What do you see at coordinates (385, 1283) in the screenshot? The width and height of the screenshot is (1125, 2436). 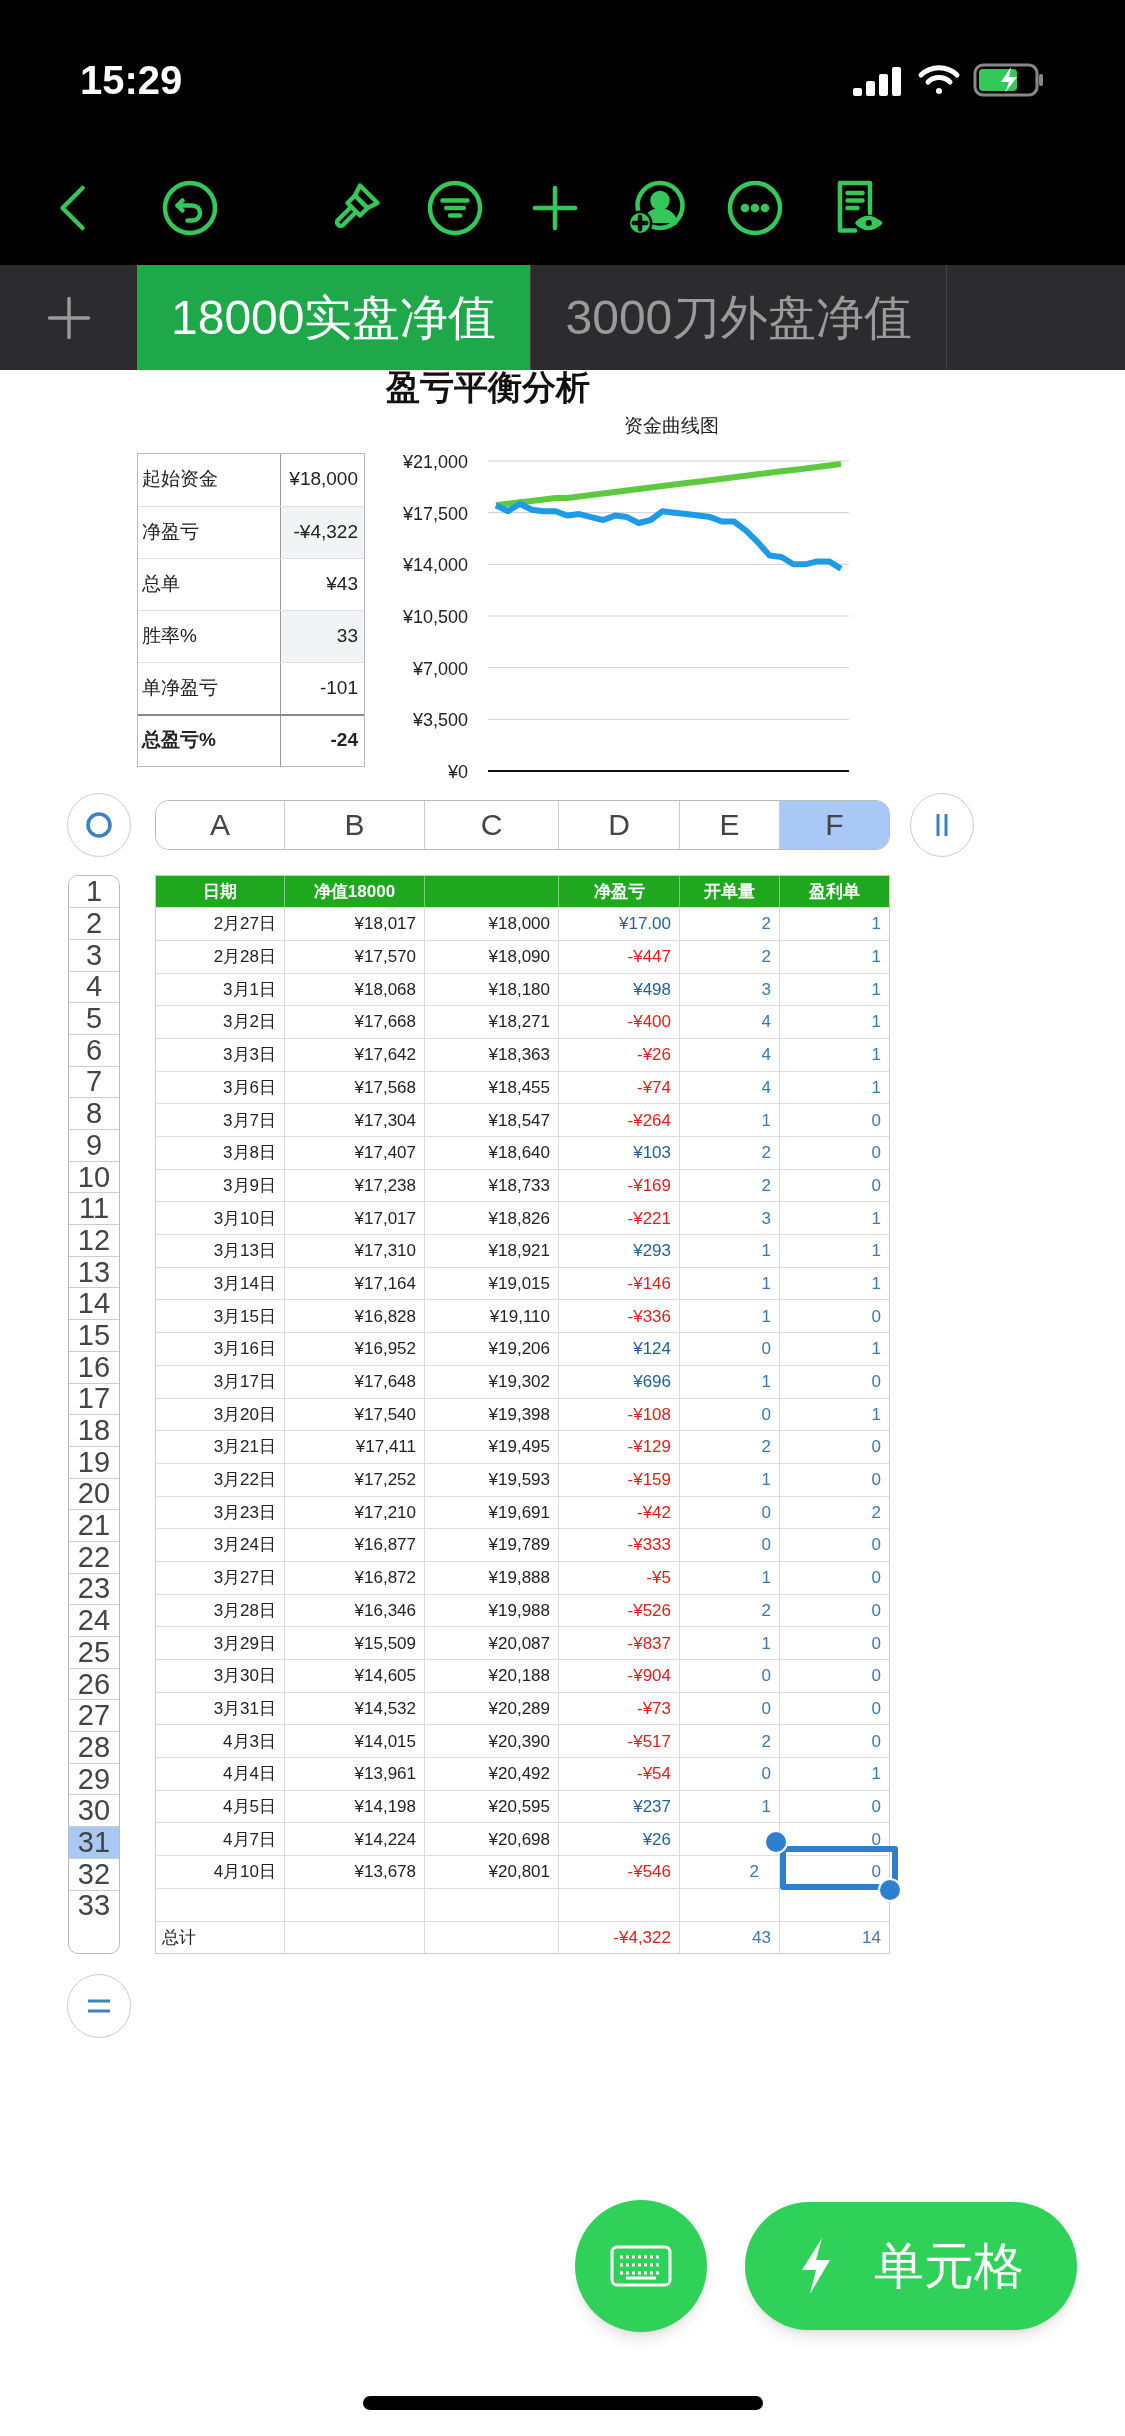 I see `table-cell-text: ¥17,164` at bounding box center [385, 1283].